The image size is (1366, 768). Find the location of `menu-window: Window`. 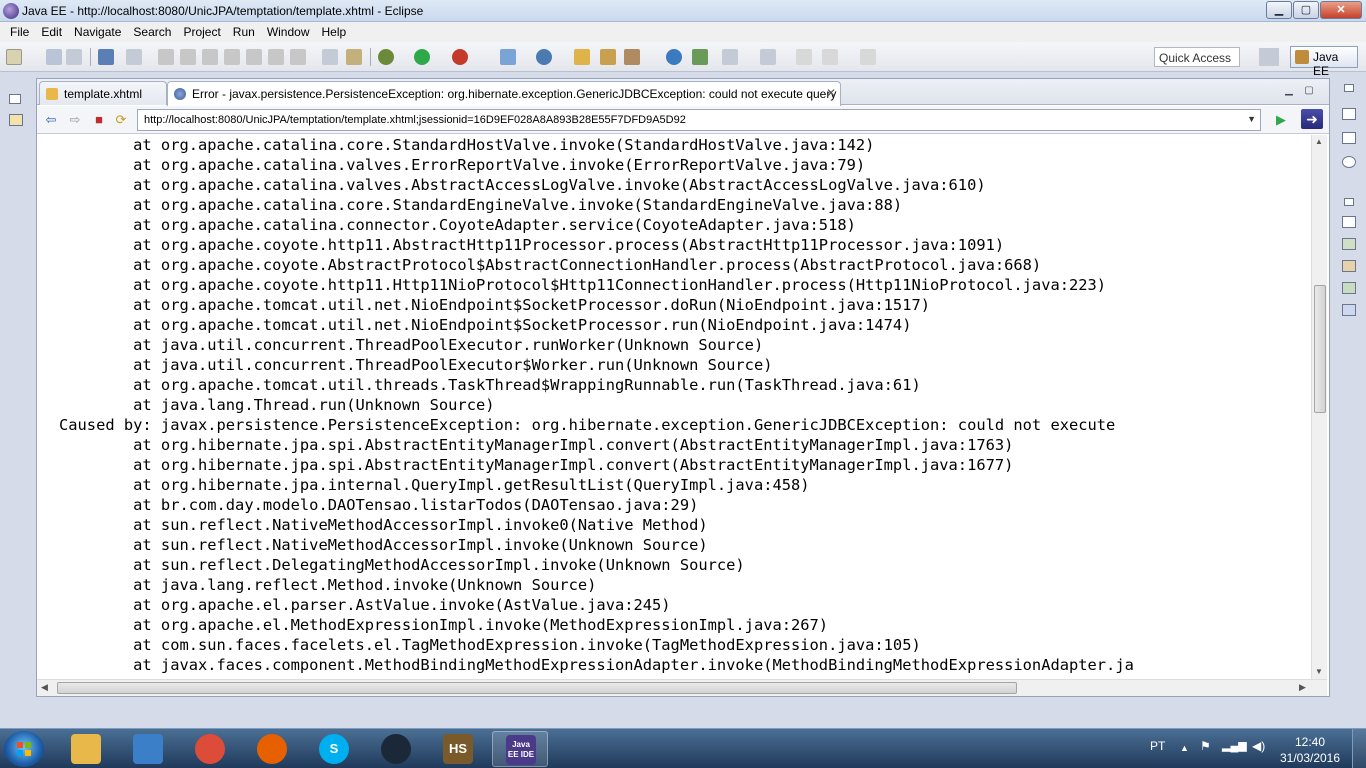

menu-window: Window is located at coordinates (288, 32).